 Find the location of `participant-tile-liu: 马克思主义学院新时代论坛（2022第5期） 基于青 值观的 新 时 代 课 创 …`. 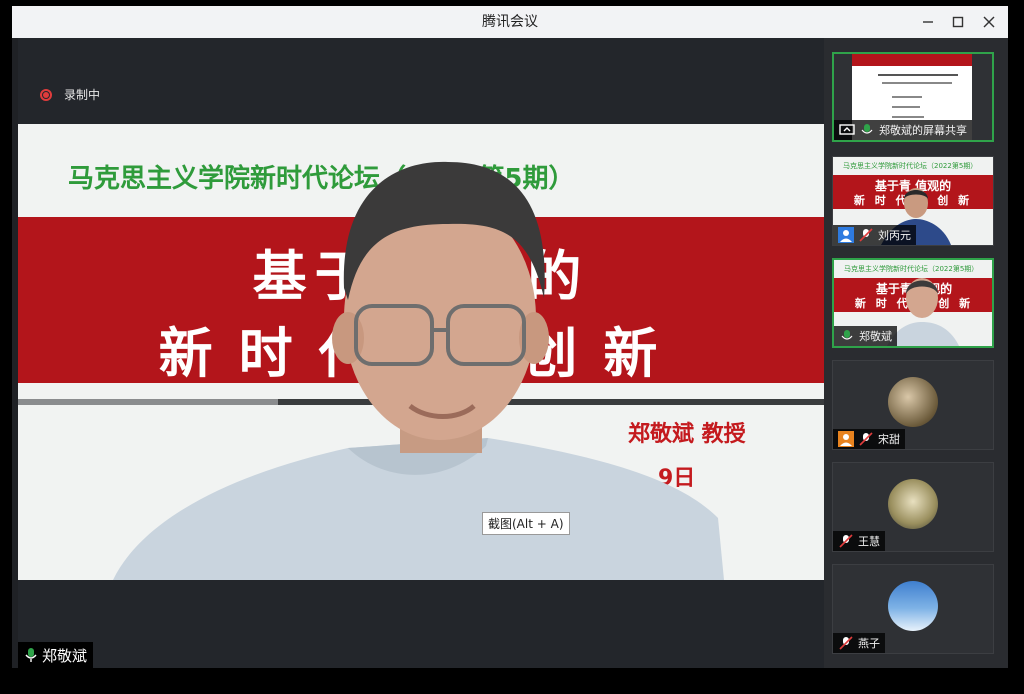

participant-tile-liu: 马克思主义学院新时代论坛（2022第5期） 基于青 值观的 新 时 代 课 创 … is located at coordinates (913, 201).